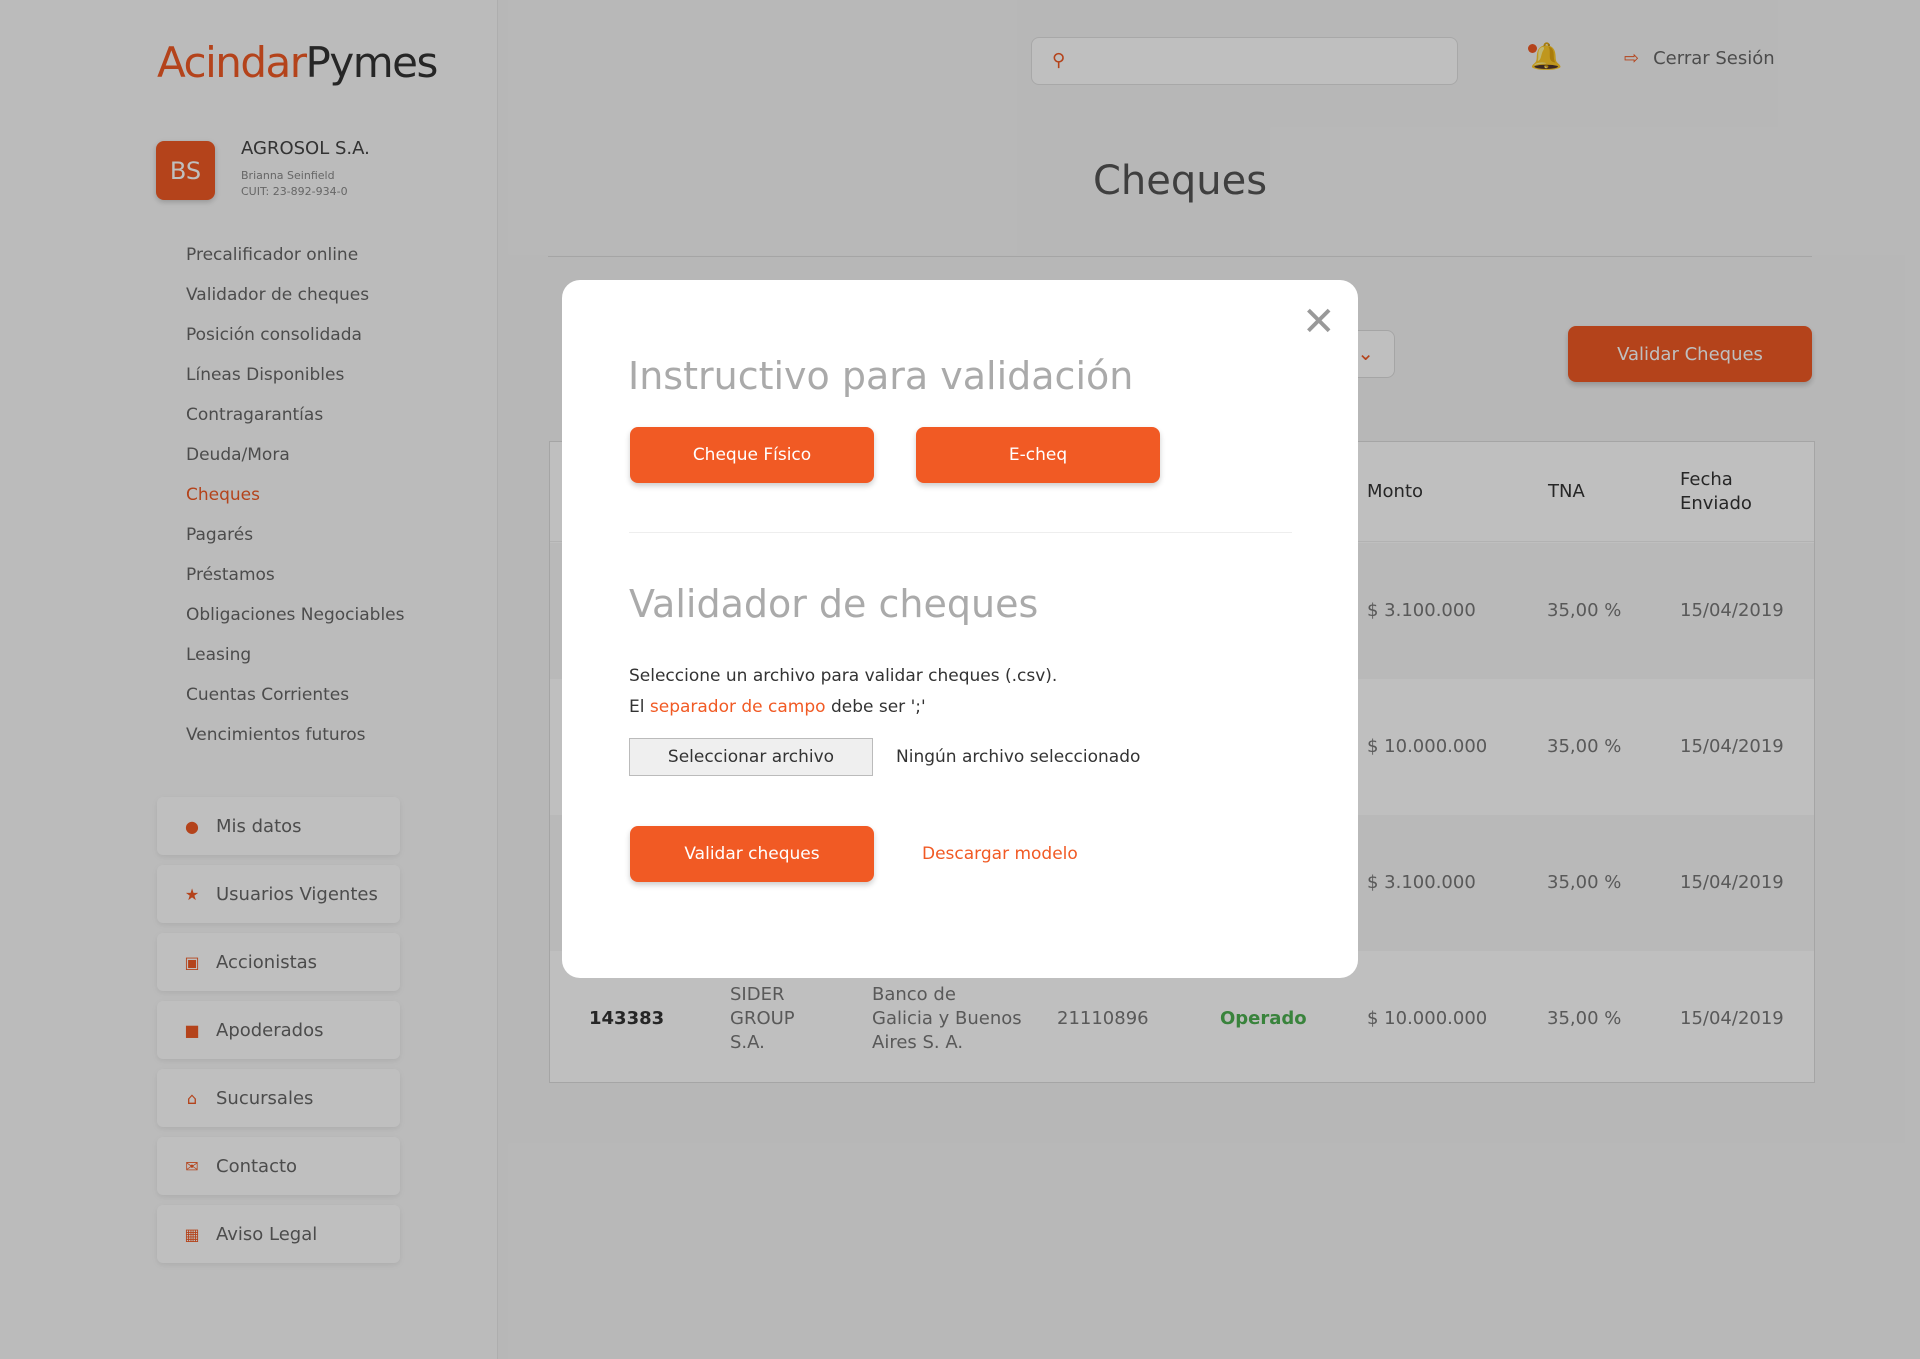 Image resolution: width=1920 pixels, height=1359 pixels. I want to click on separator-text: El separador de campo debe ser ';', so click(777, 707).